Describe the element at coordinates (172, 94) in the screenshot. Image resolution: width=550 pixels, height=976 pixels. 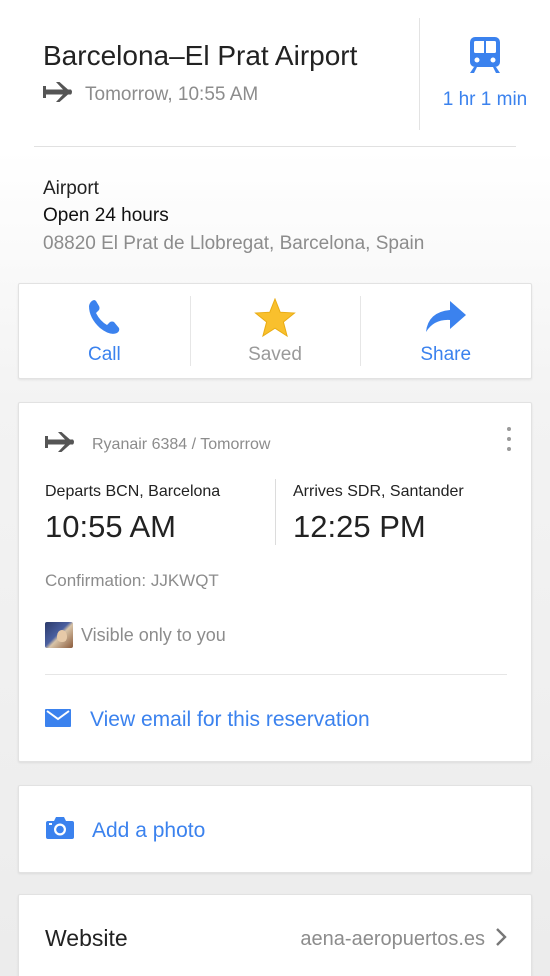
I see `flight-time-text: Tomorrow, 10:55 AM` at that location.